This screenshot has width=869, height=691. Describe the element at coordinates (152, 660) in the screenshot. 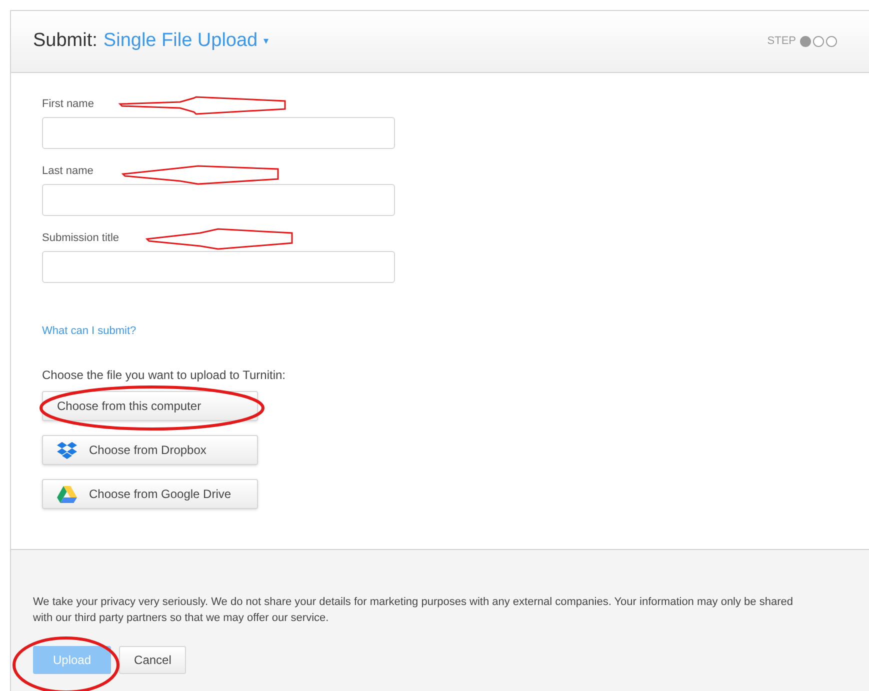

I see `cancel-button: Cancel` at that location.